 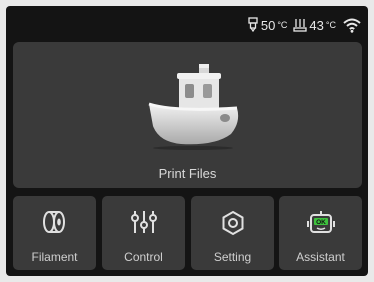 I want to click on nozzle-icon, so click(x=253, y=25).